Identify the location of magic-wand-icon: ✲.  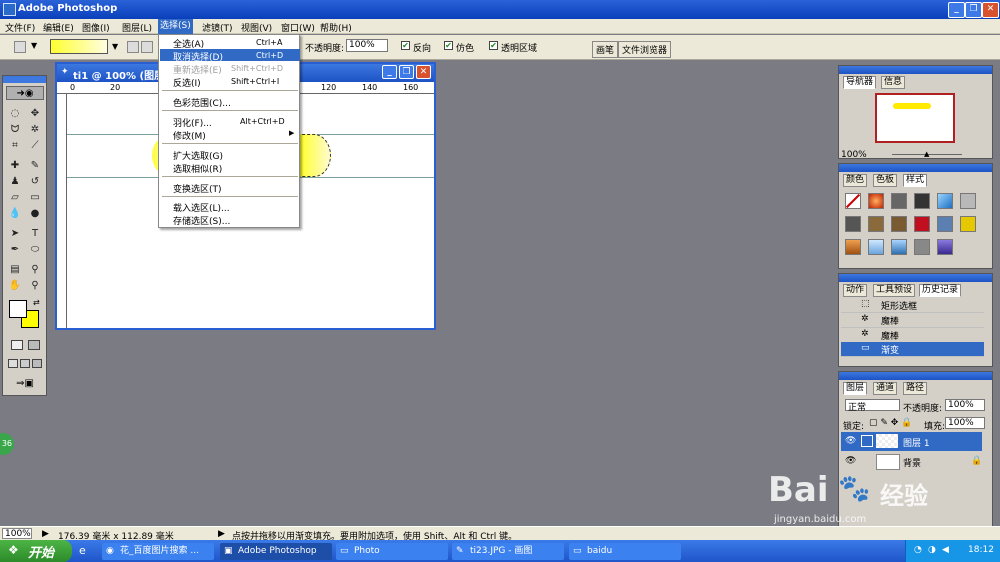
(35, 130).